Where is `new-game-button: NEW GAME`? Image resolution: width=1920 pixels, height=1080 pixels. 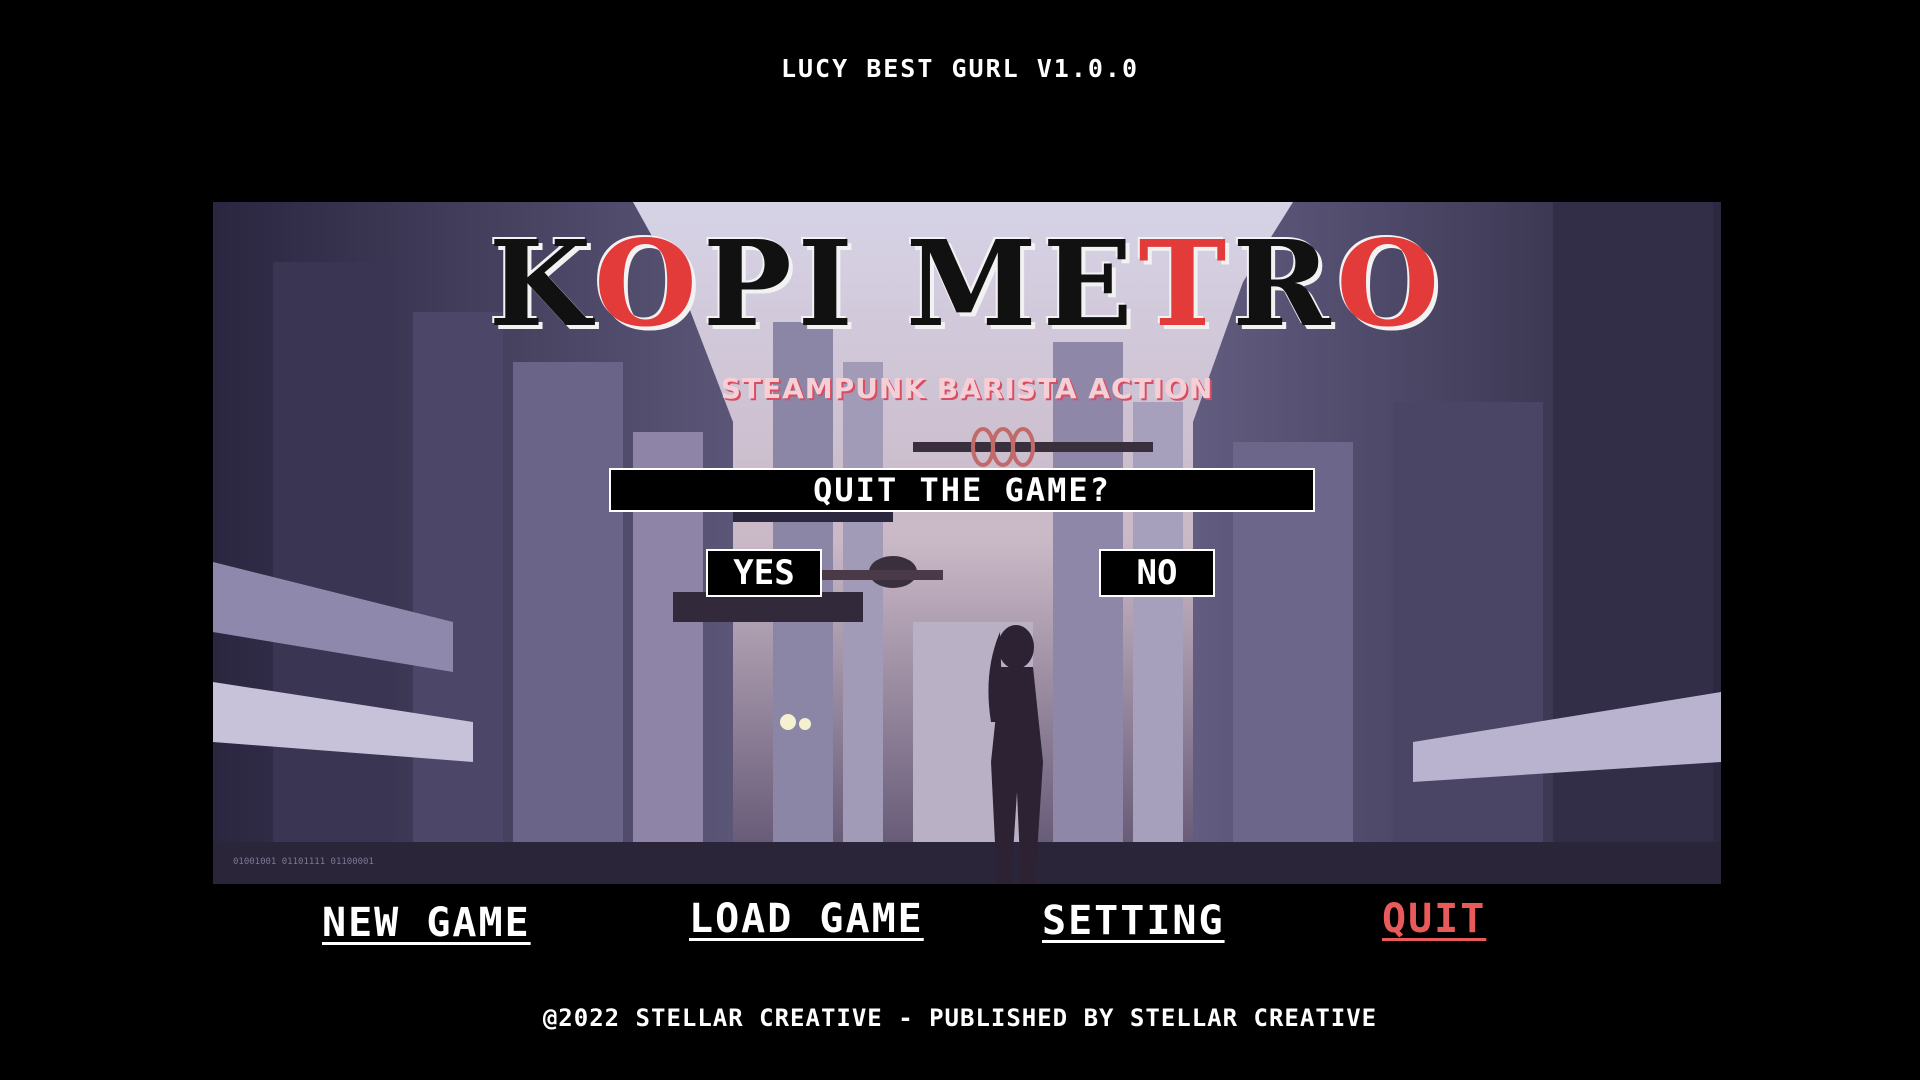 new-game-button: NEW GAME is located at coordinates (426, 923).